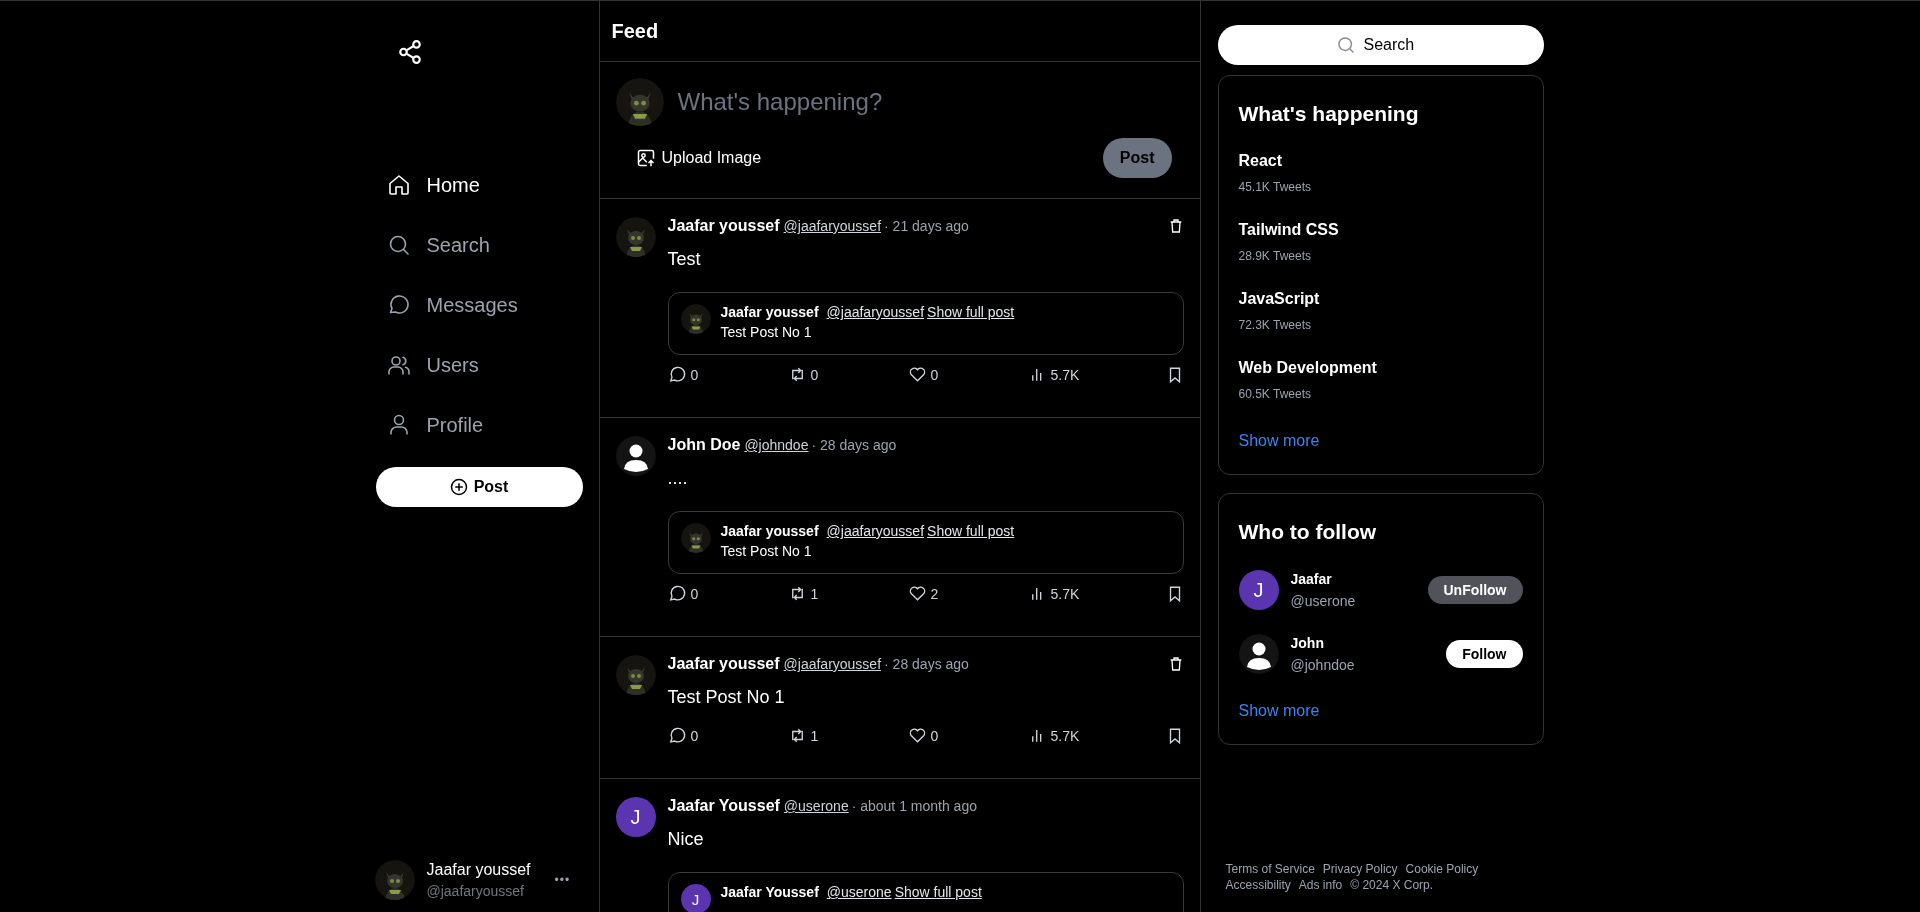 The width and height of the screenshot is (1920, 912). What do you see at coordinates (562, 880) in the screenshot?
I see `more-button: •••` at bounding box center [562, 880].